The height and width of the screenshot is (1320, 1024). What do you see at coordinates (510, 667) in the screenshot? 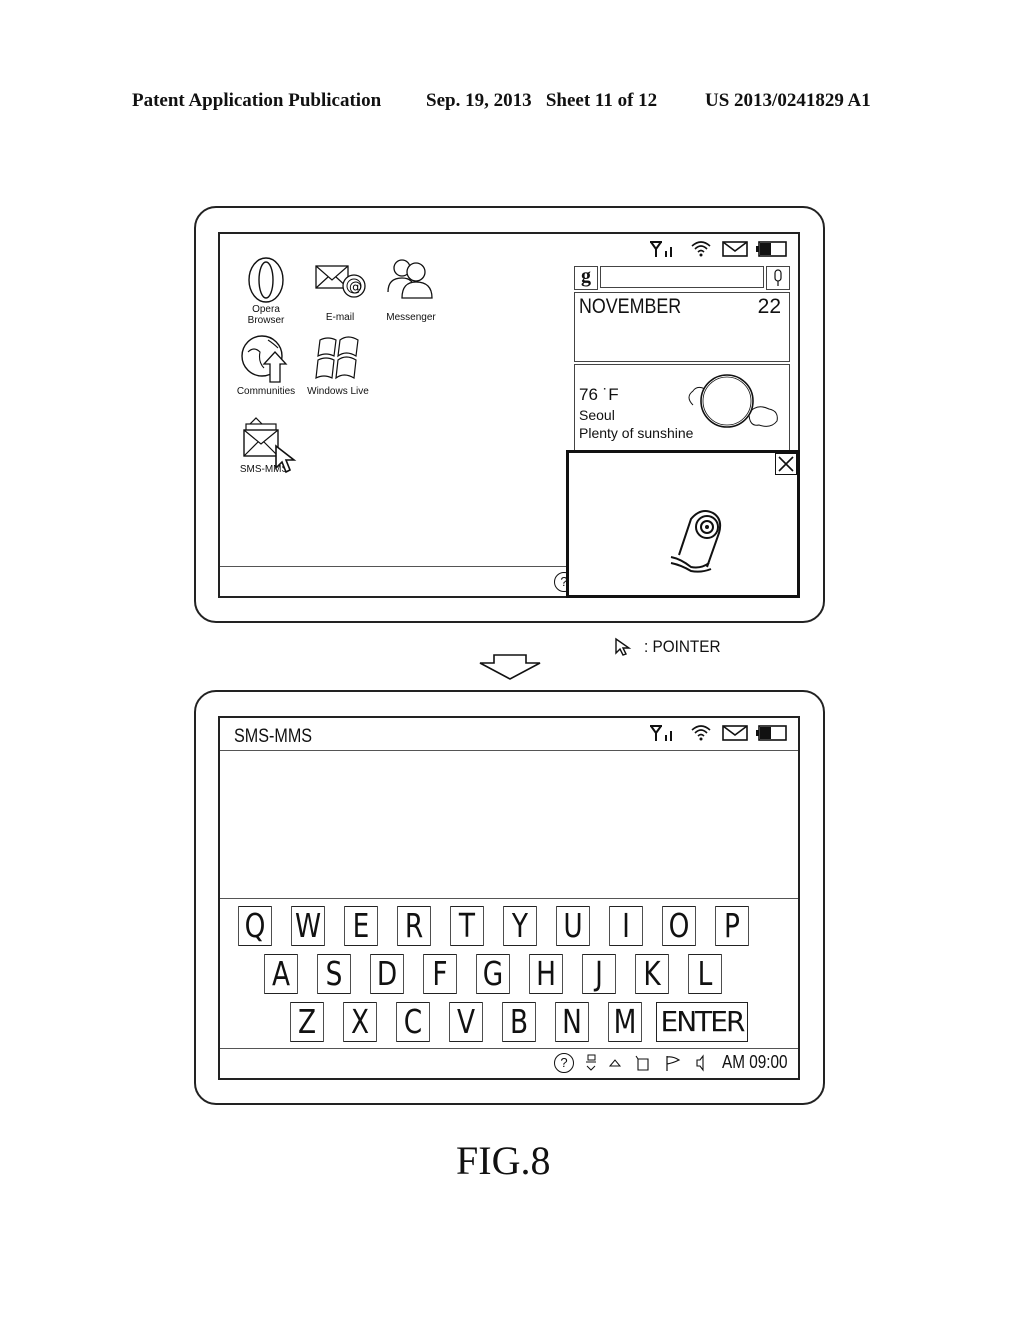
I see `down-arrow-icon` at bounding box center [510, 667].